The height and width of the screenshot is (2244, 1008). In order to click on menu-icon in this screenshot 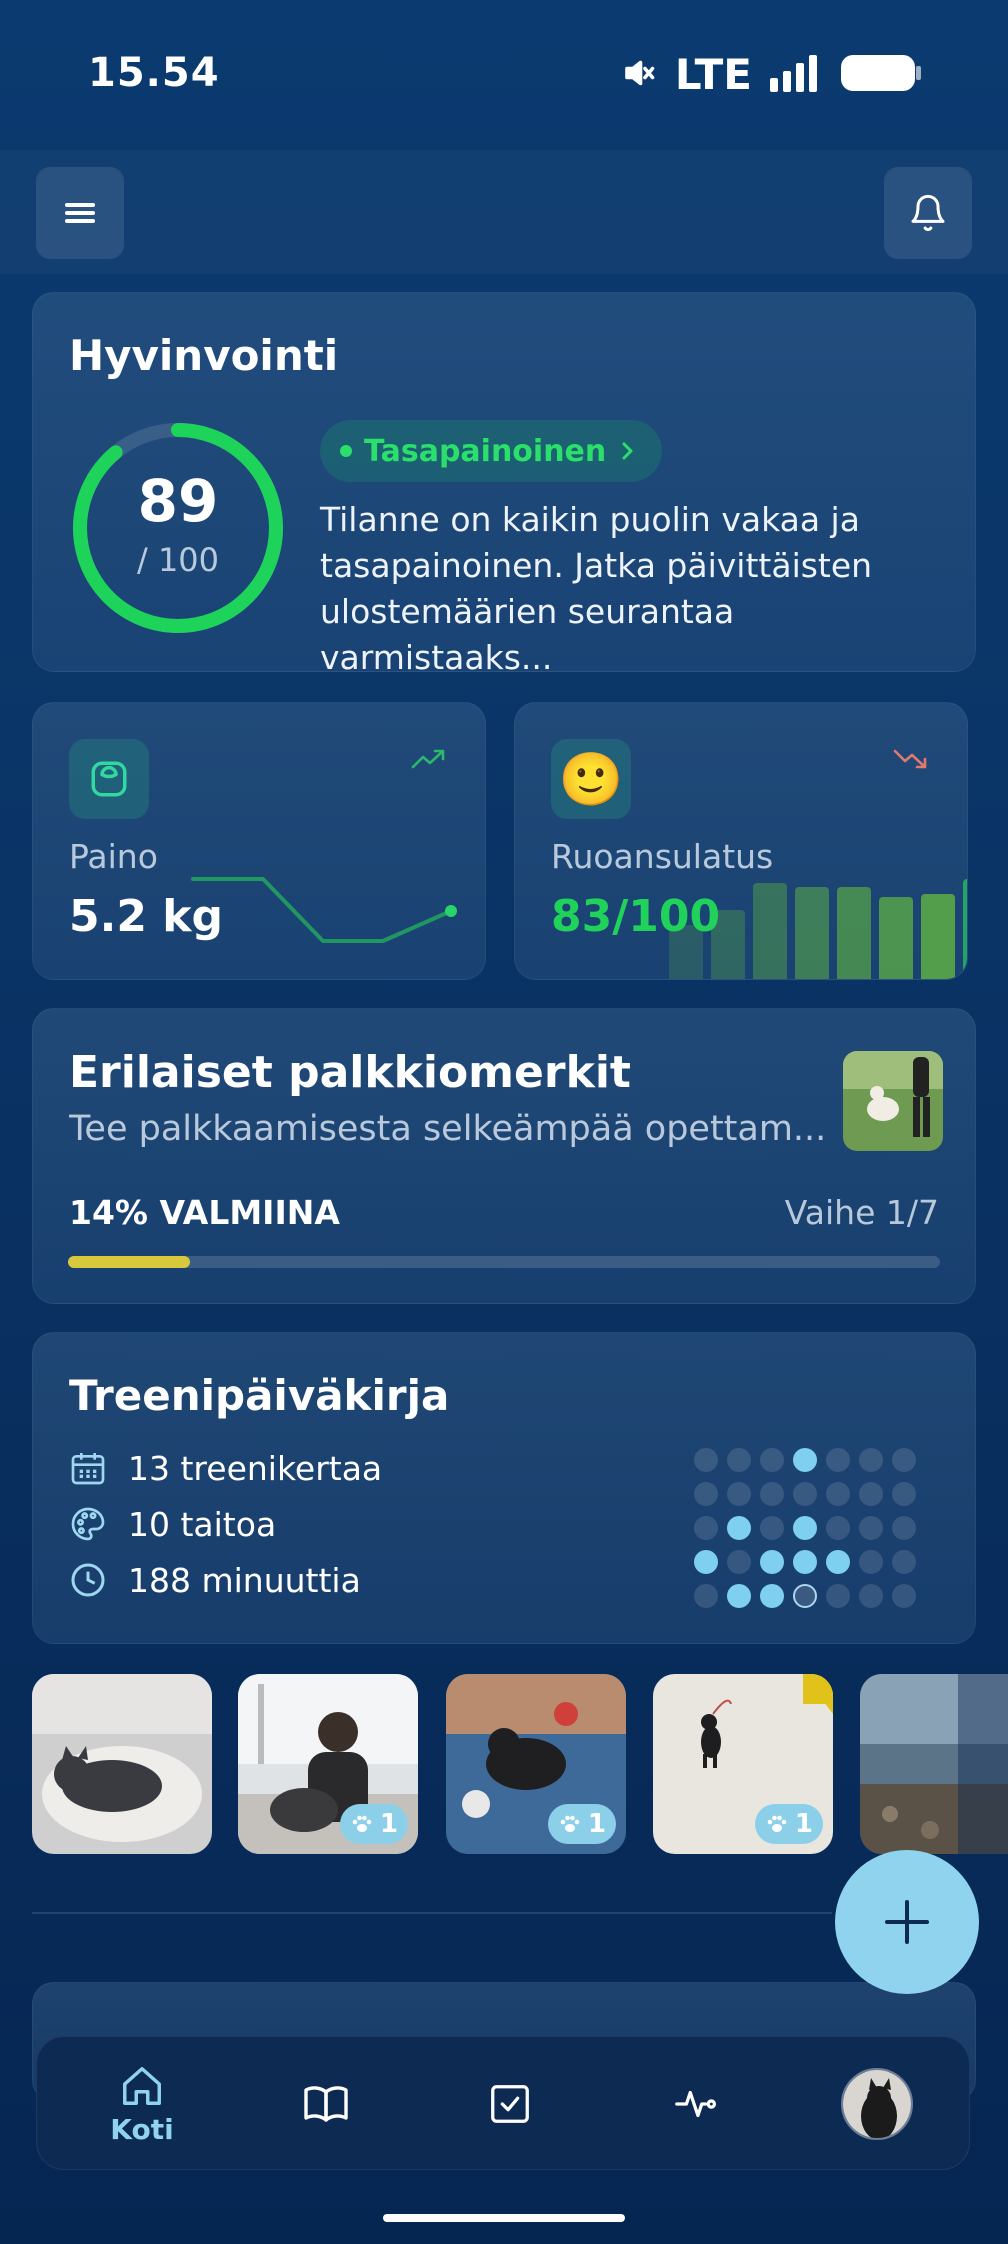, I will do `click(80, 213)`.